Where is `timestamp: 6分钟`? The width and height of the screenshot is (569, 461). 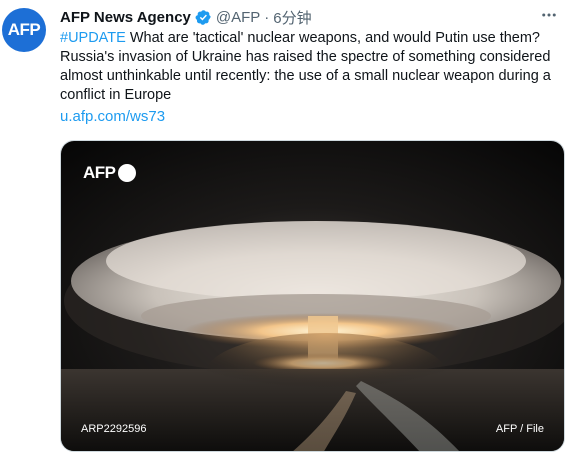 timestamp: 6分钟 is located at coordinates (292, 17).